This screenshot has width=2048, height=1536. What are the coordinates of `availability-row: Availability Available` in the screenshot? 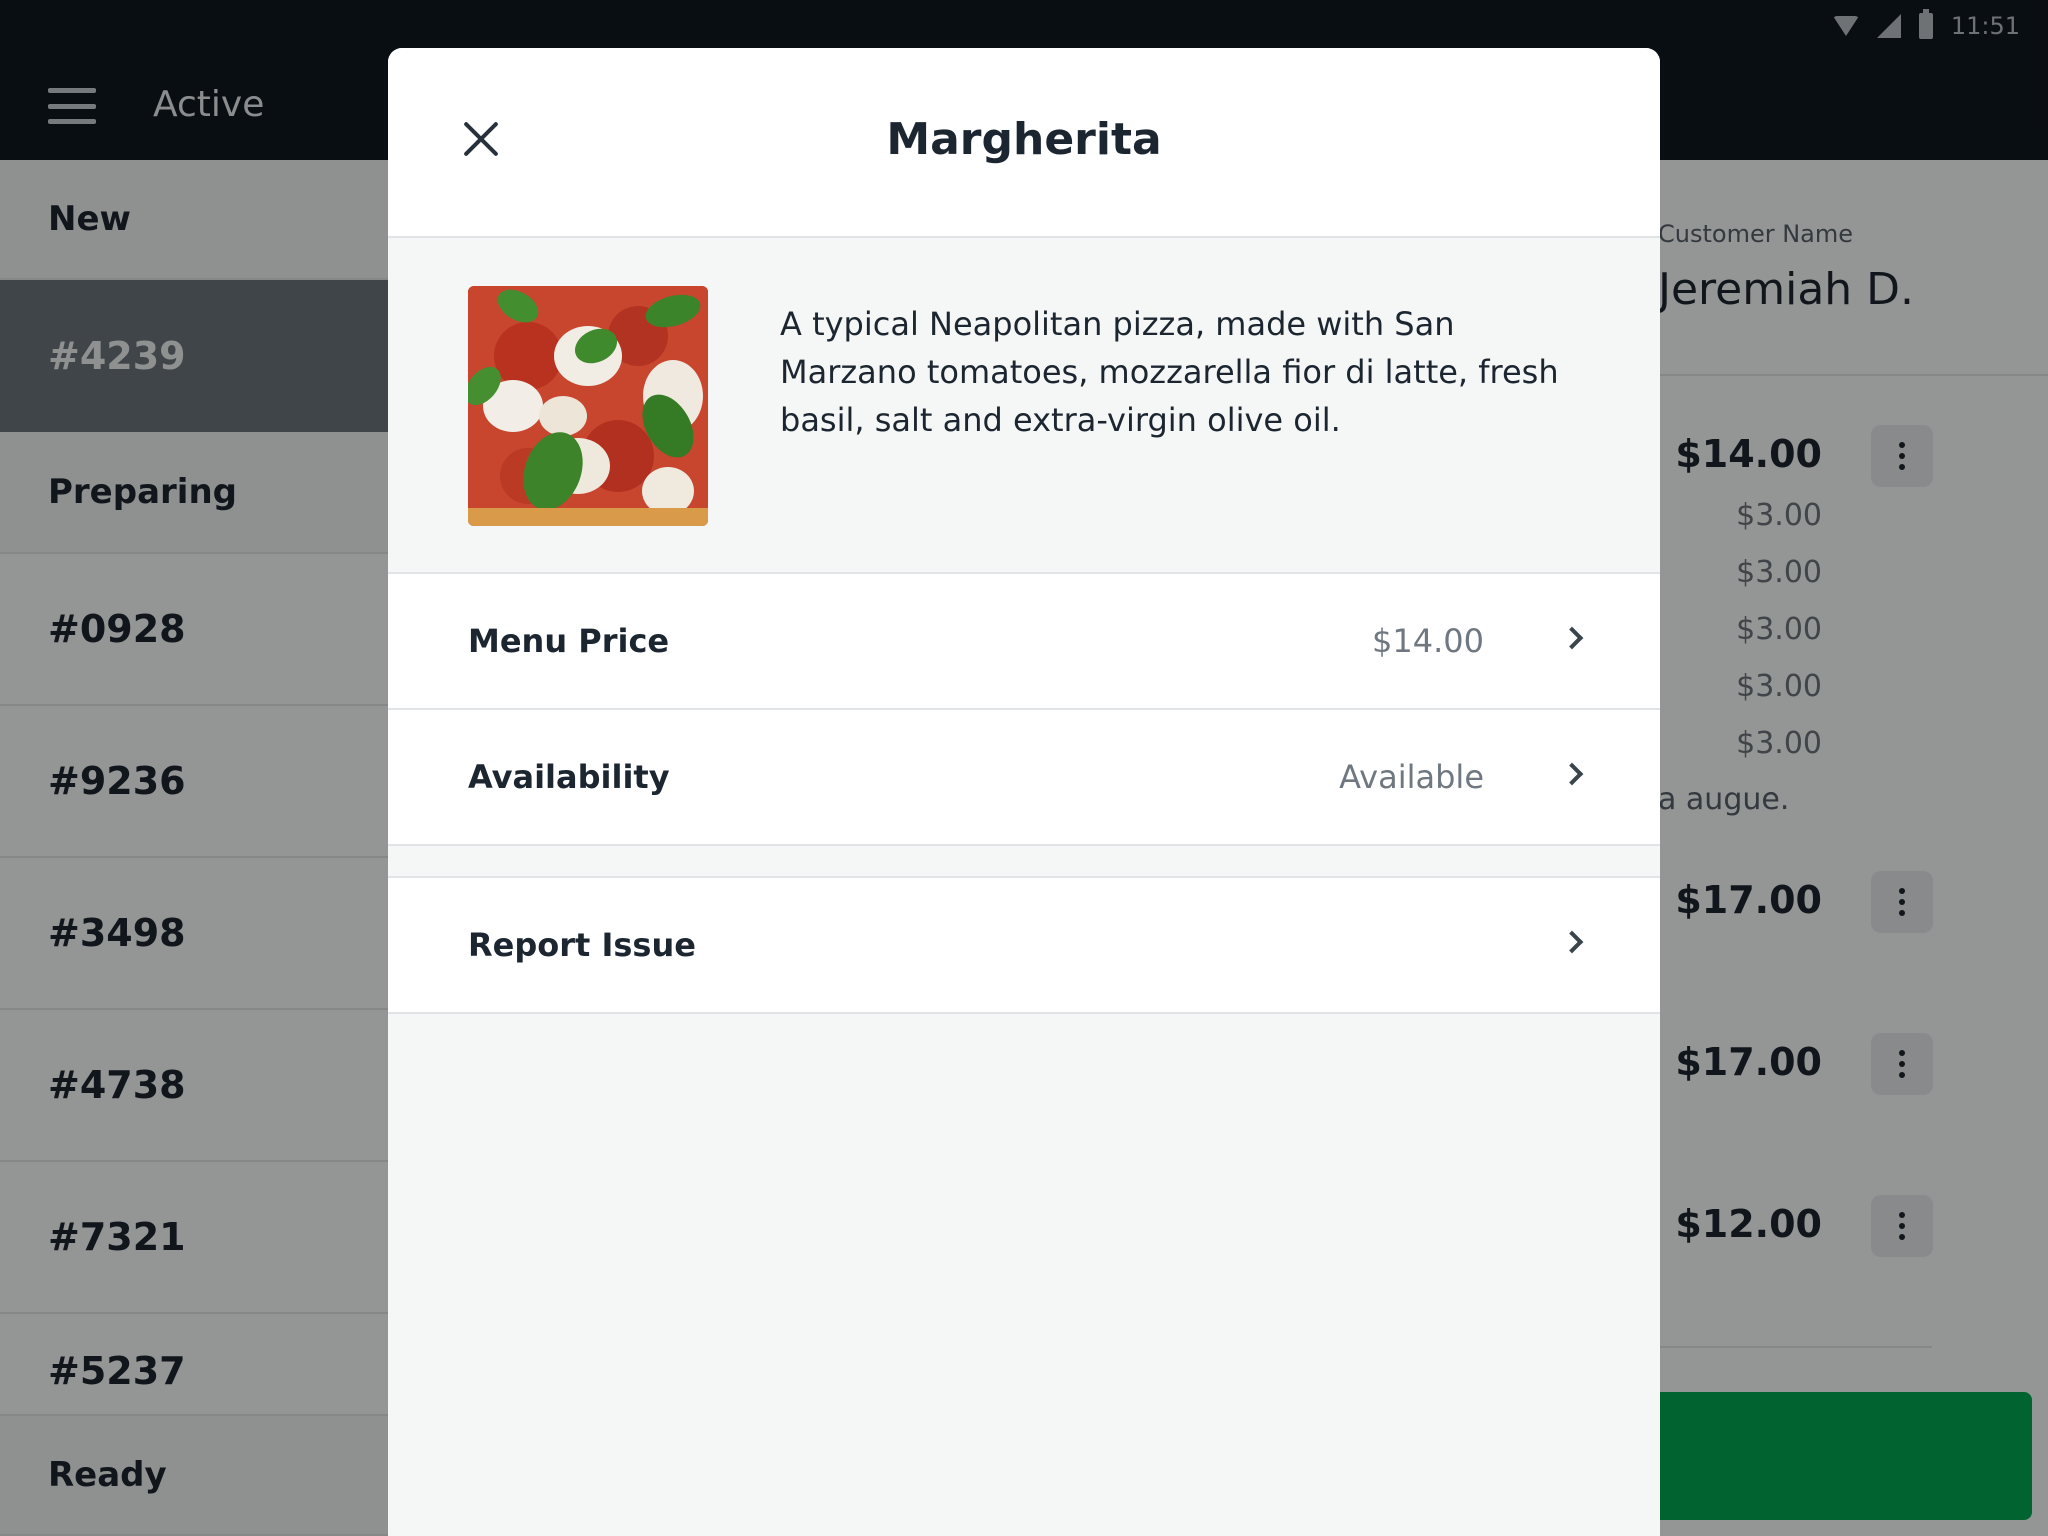 It's located at (1024, 778).